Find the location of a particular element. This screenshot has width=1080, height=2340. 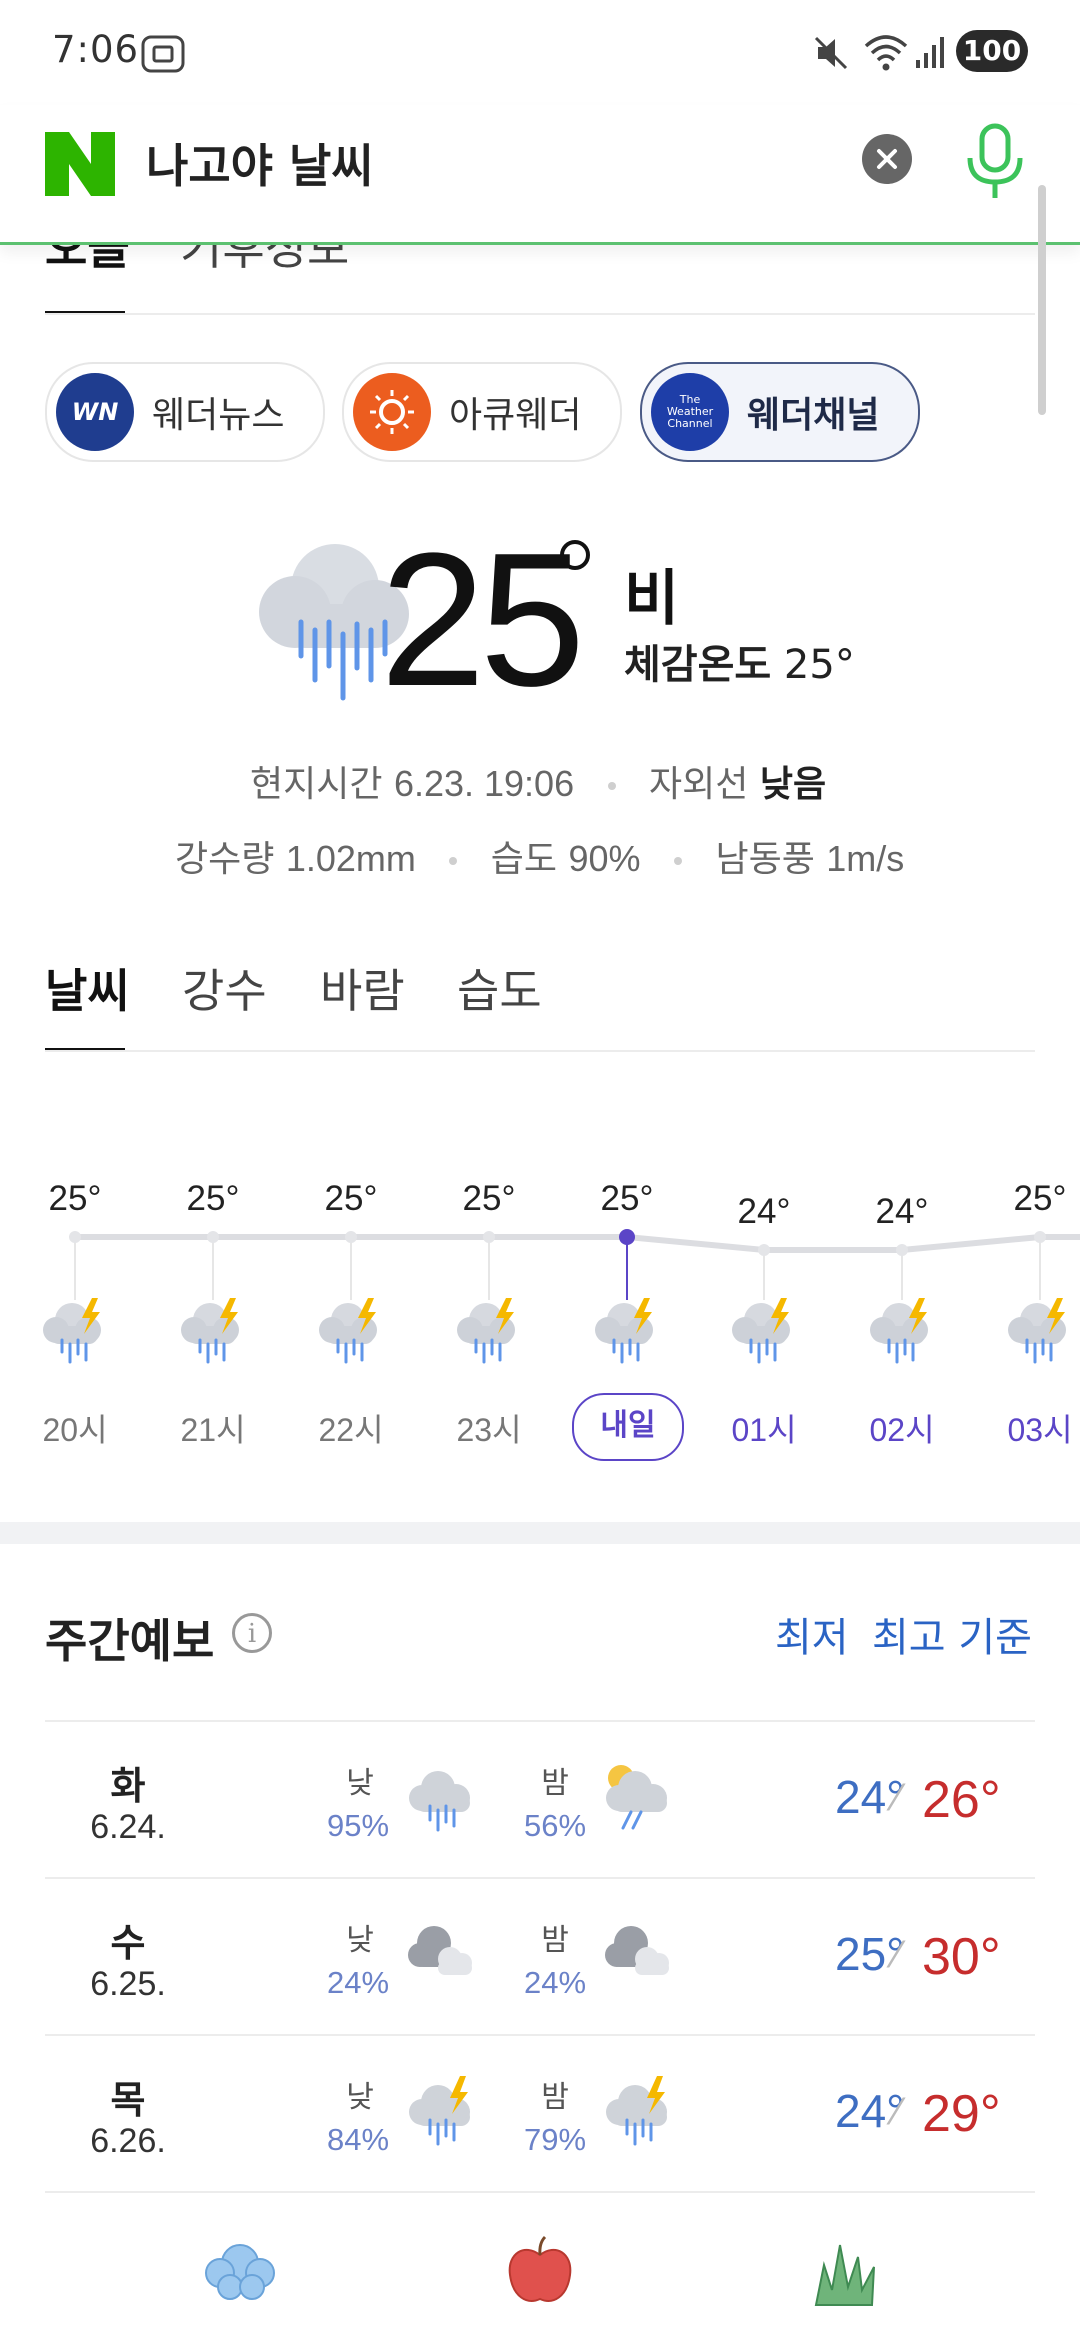

uv-value: 낮음 is located at coordinates (793, 784).